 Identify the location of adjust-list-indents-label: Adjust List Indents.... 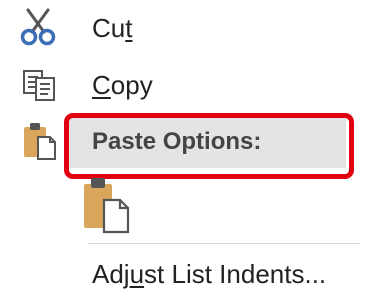
(209, 274).